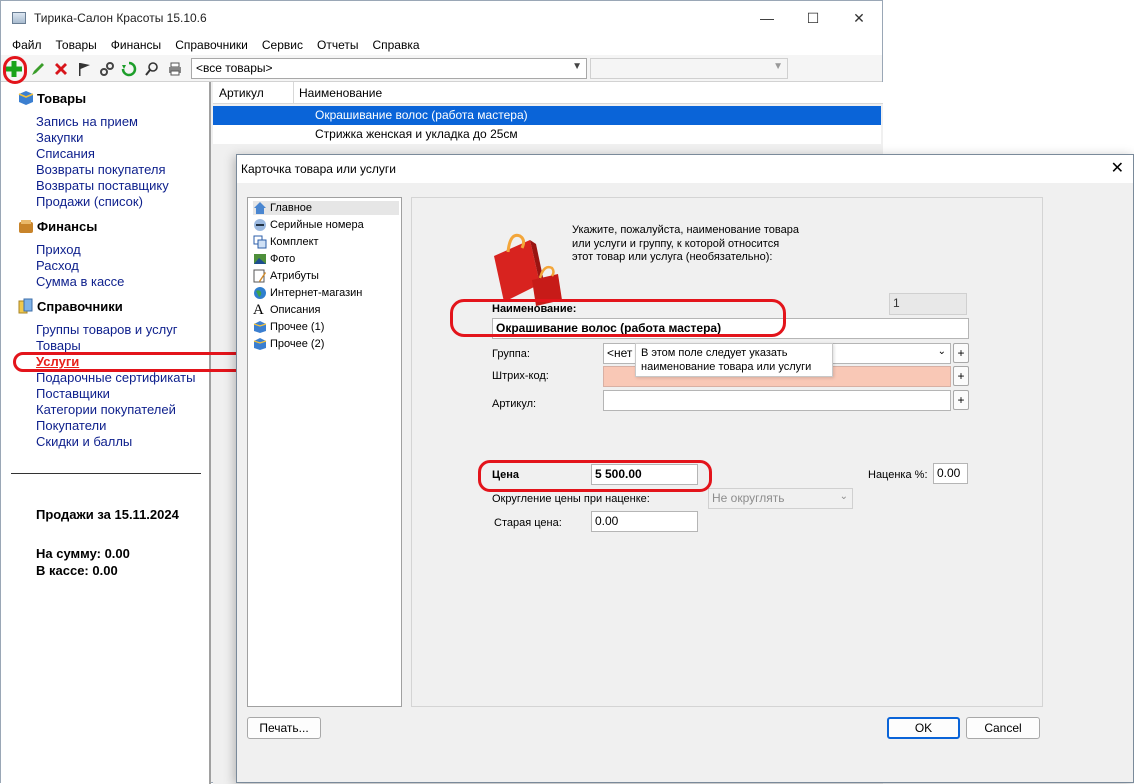 Image resolution: width=1134 pixels, height=784 pixels. What do you see at coordinates (283, 259) in the screenshot?
I see `section-photo-label: Фото` at bounding box center [283, 259].